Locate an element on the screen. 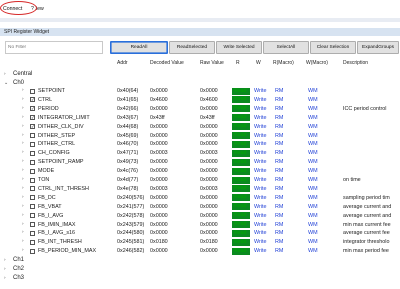 Image resolution: width=400 pixels, height=289 pixels. register-row: › MODE 0x4c(76) 0x0000 0x0000 Read Write RM WM is located at coordinates (200, 171).